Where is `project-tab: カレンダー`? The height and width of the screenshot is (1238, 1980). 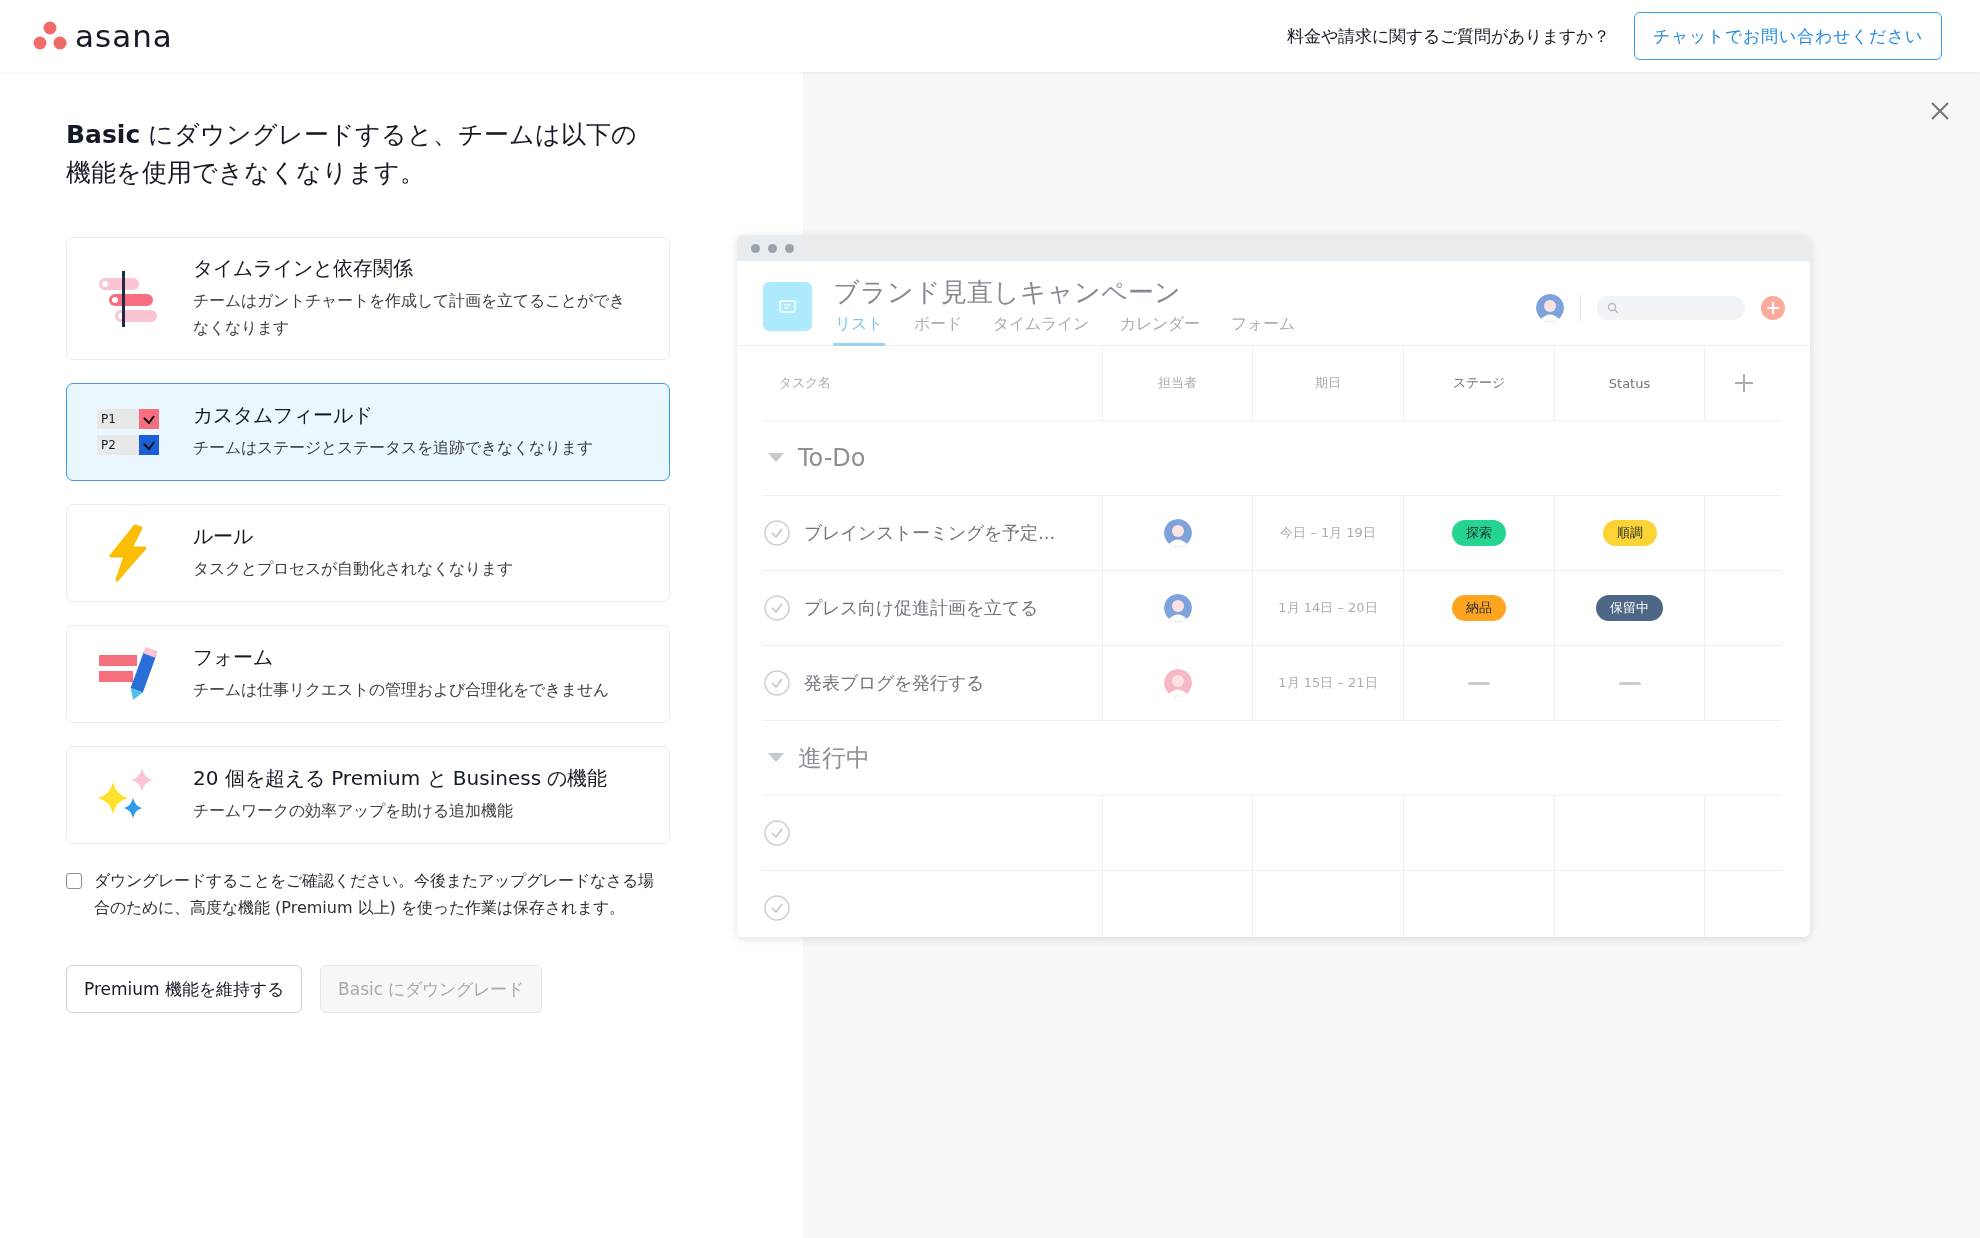
project-tab: カレンダー is located at coordinates (1160, 329).